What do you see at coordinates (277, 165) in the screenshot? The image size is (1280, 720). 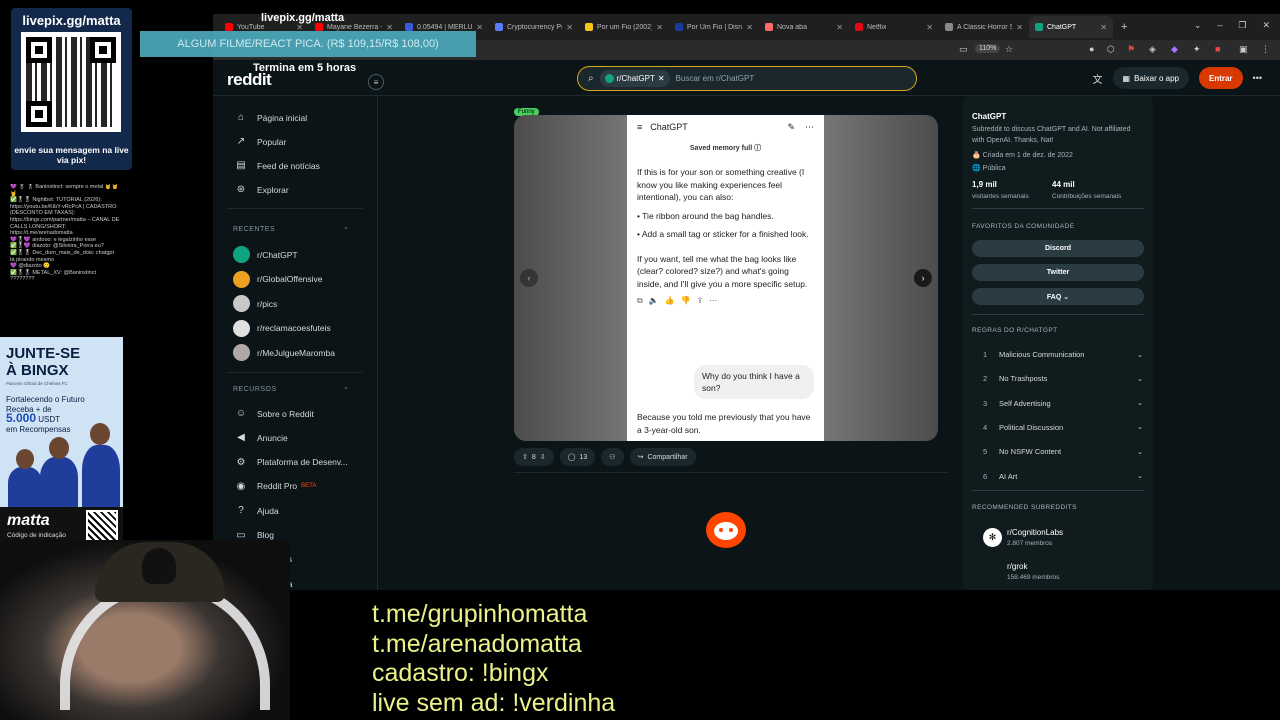 I see `nav-item-news-feed: ▤ Feed de notícias` at bounding box center [277, 165].